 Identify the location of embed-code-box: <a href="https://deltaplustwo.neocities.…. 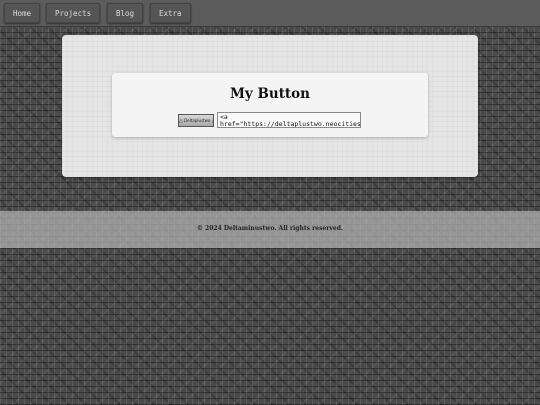
(289, 120).